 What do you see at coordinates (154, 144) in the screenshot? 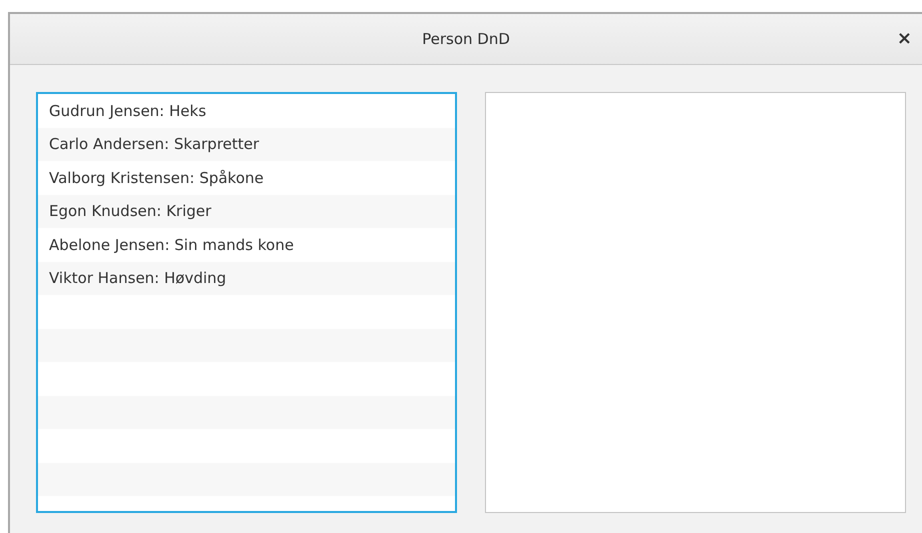
I see `list-item: Carlo Andersen: Skarpretter` at bounding box center [154, 144].